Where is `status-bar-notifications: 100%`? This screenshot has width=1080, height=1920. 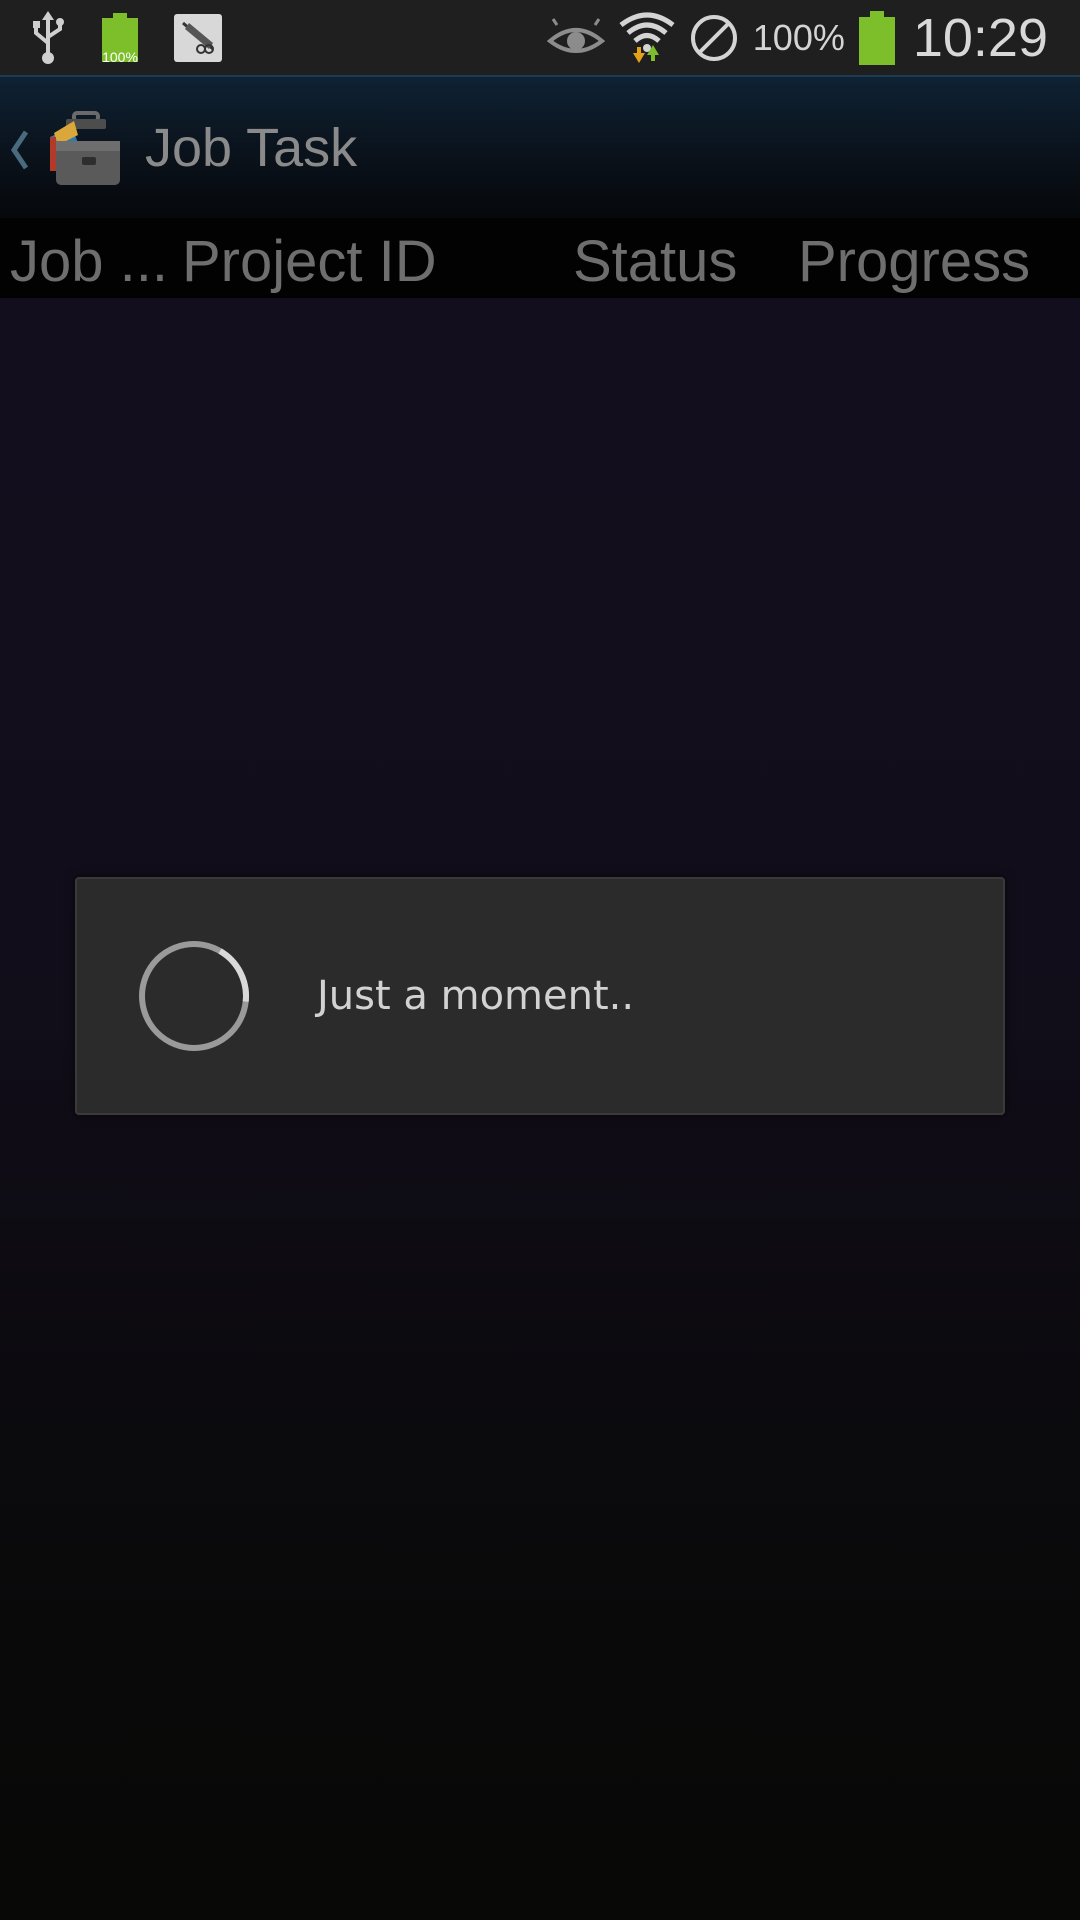
status-bar-notifications: 100% is located at coordinates (126, 37).